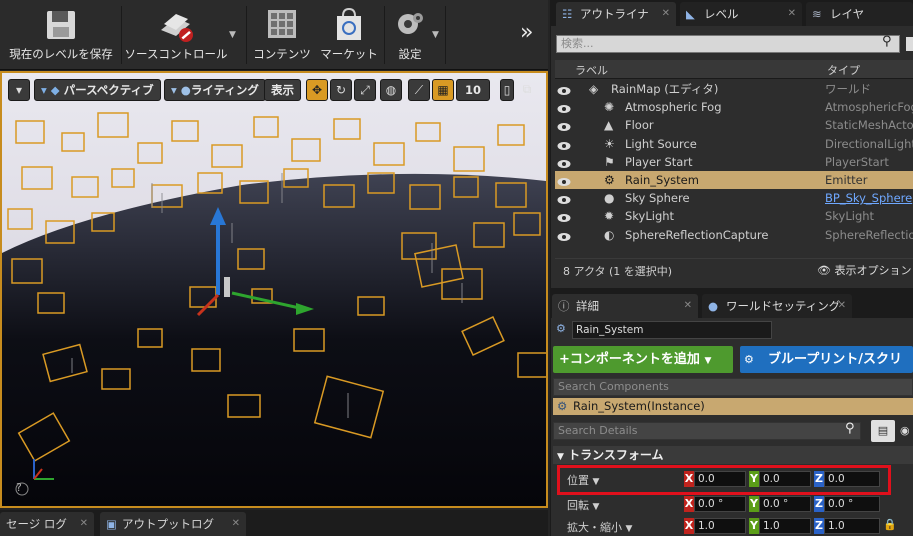 This screenshot has width=913, height=536. Describe the element at coordinates (859, 14) in the screenshot. I see `tab-layers: ≋ レイヤ` at that location.